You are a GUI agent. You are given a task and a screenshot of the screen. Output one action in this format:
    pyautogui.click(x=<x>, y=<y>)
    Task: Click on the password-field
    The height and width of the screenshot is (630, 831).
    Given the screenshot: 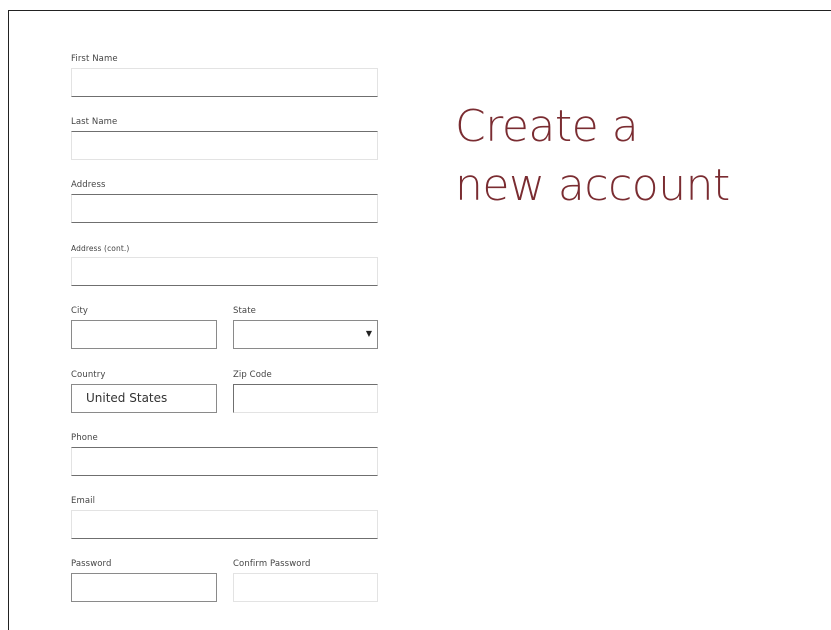 What is the action you would take?
    pyautogui.click(x=144, y=587)
    